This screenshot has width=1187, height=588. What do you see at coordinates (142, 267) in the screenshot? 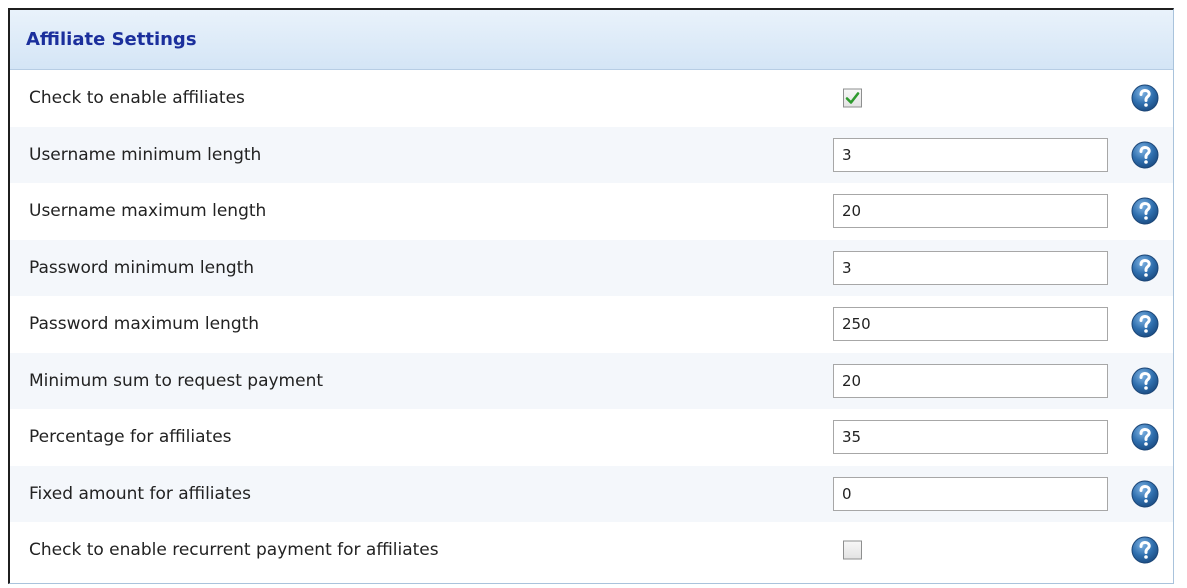
I see `setting-label: Password minimum length` at bounding box center [142, 267].